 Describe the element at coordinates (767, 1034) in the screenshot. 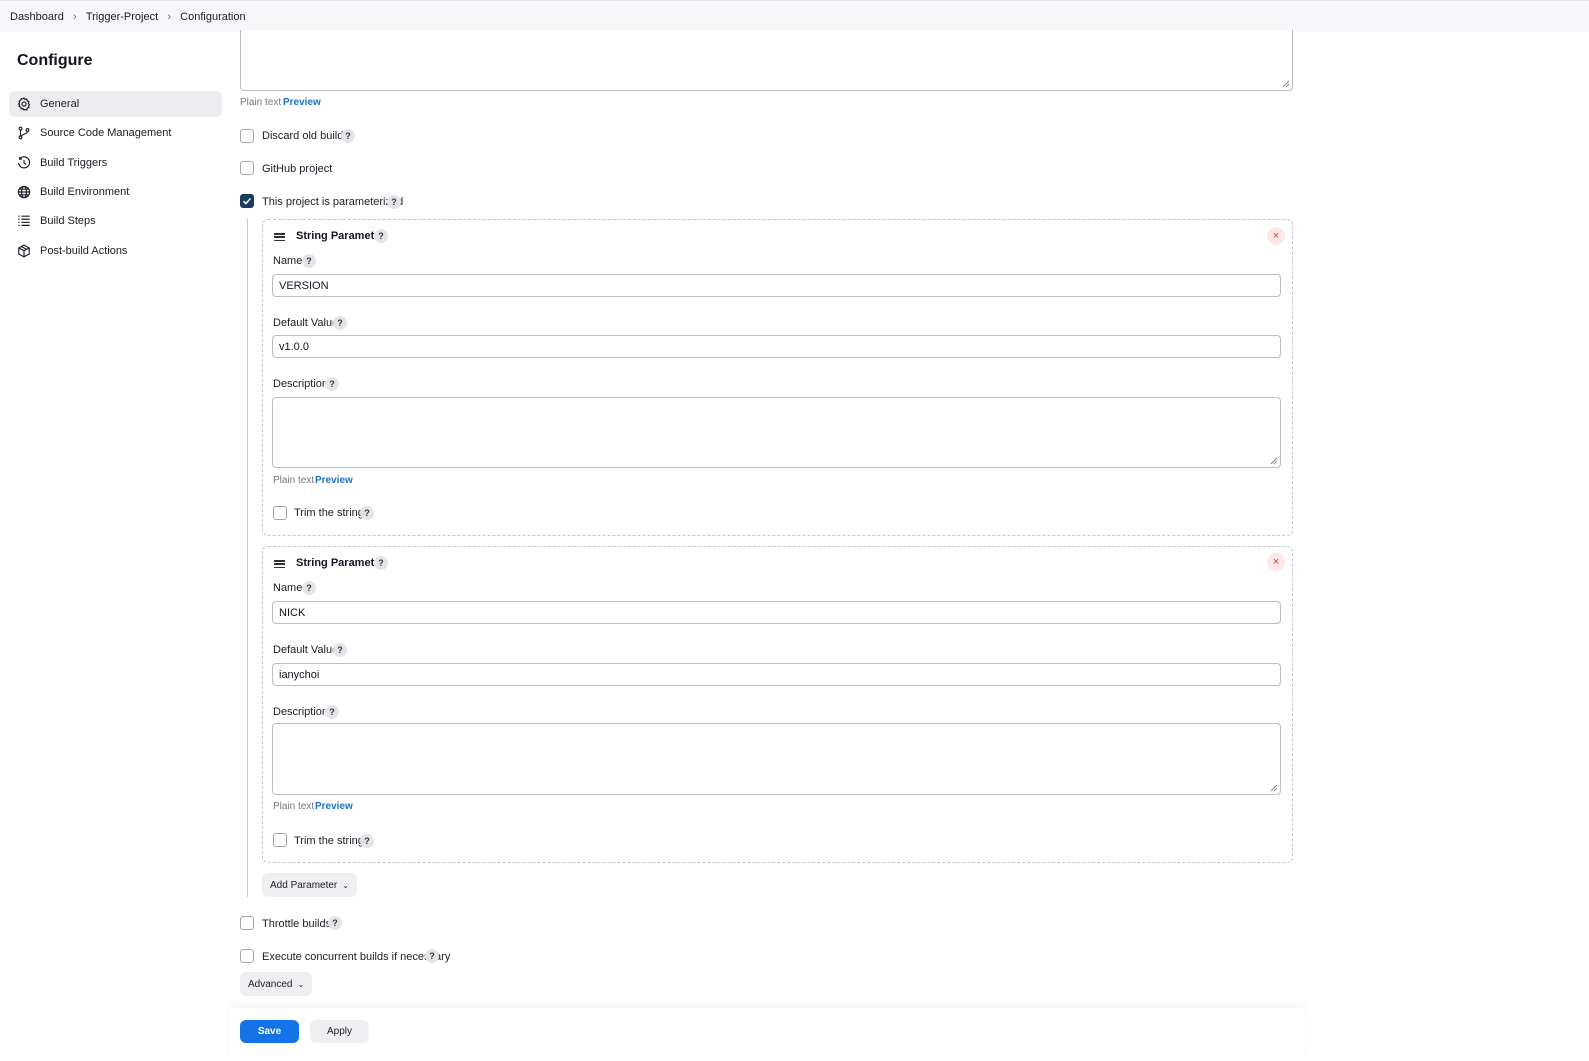

I see `bottom-action-bar` at that location.